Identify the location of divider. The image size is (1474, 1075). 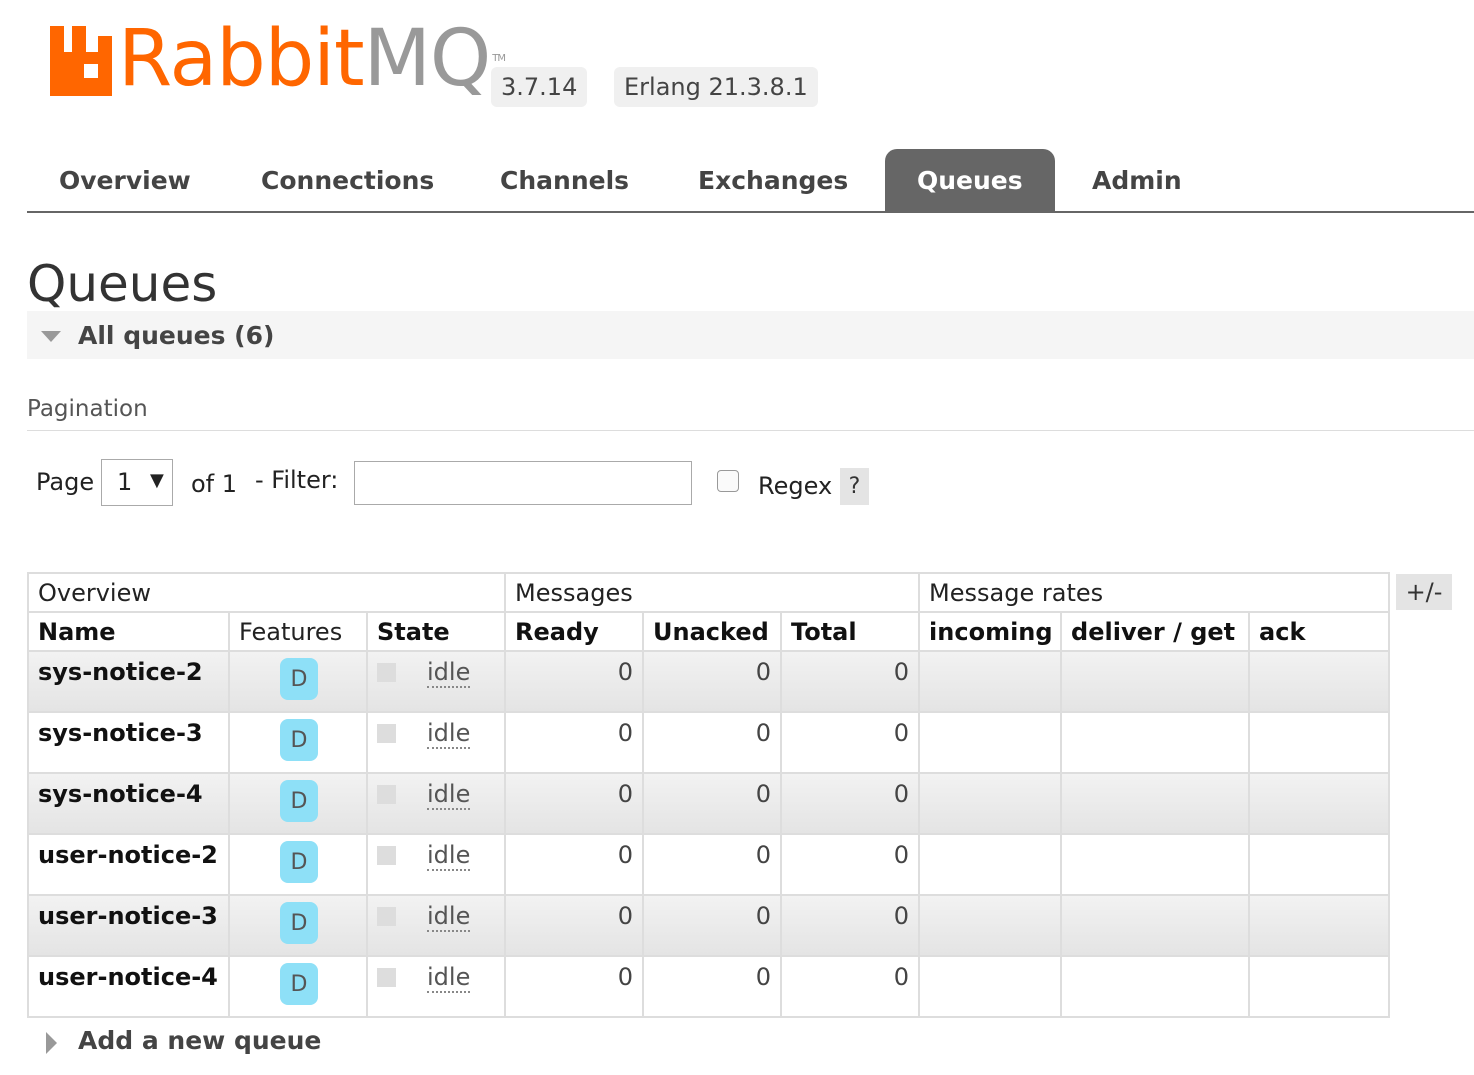
(750, 430).